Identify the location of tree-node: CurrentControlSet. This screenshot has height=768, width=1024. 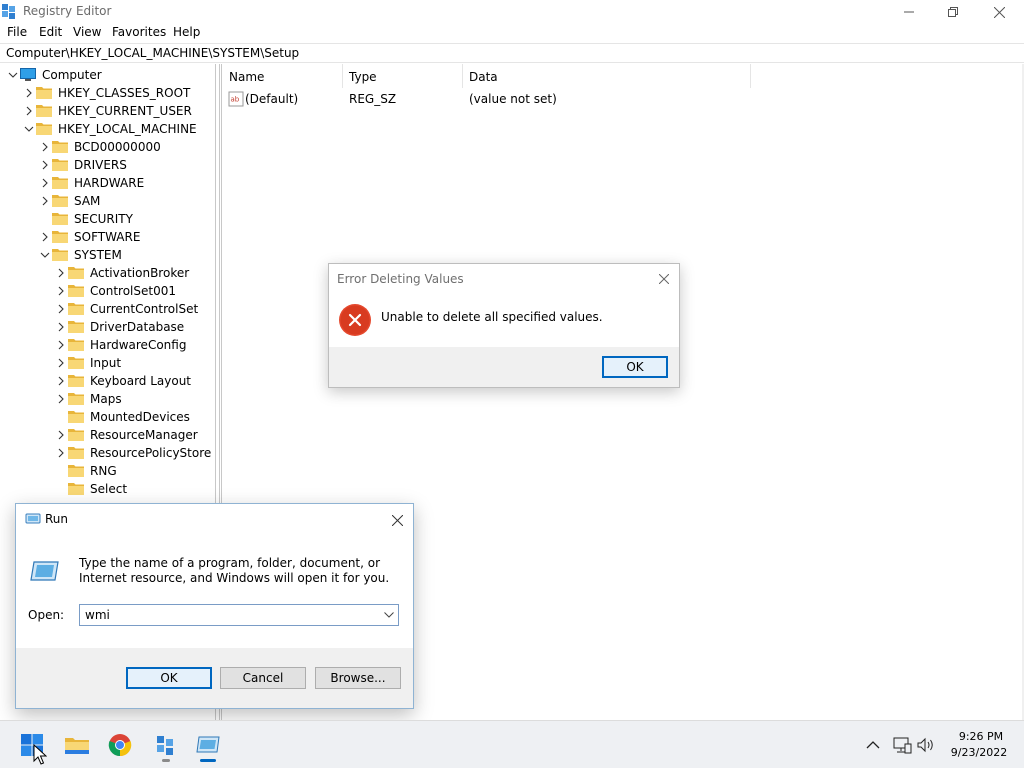
(105, 309).